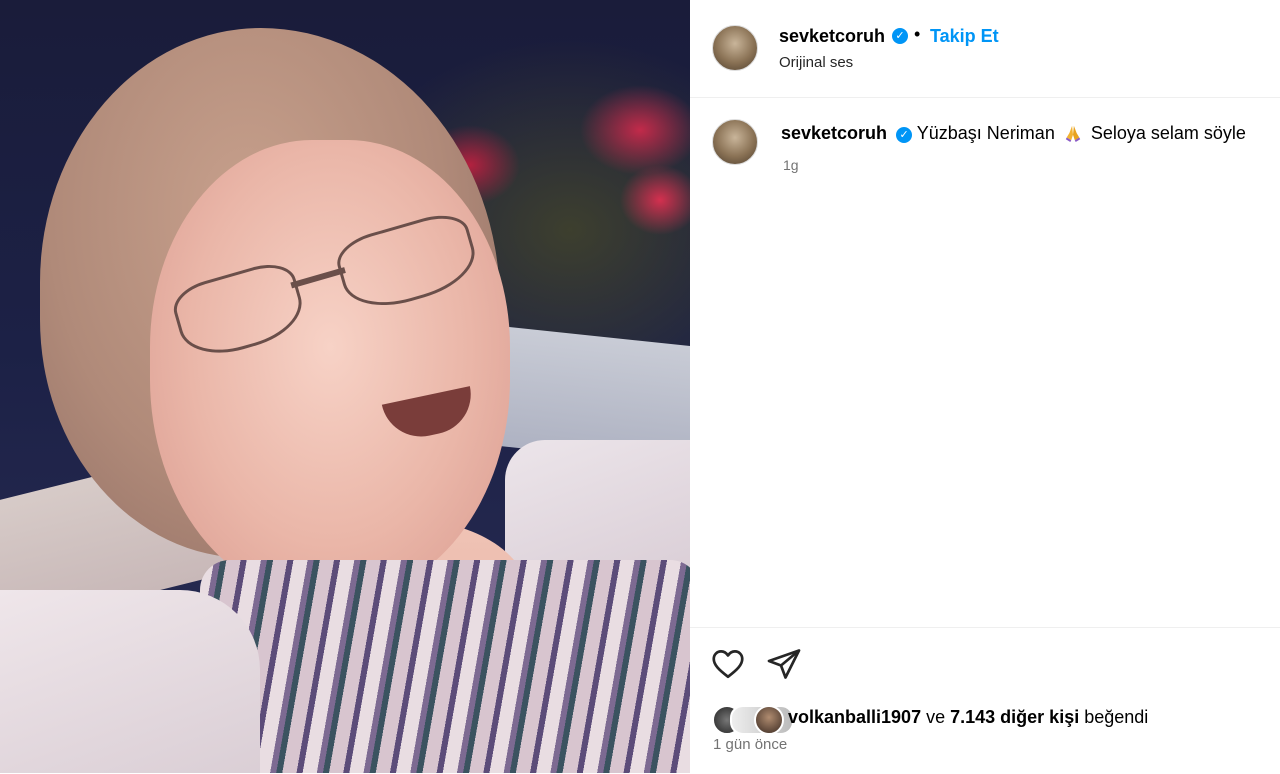 Image resolution: width=1280 pixels, height=774 pixels. Describe the element at coordinates (735, 48) in the screenshot. I see `author-avatar` at that location.